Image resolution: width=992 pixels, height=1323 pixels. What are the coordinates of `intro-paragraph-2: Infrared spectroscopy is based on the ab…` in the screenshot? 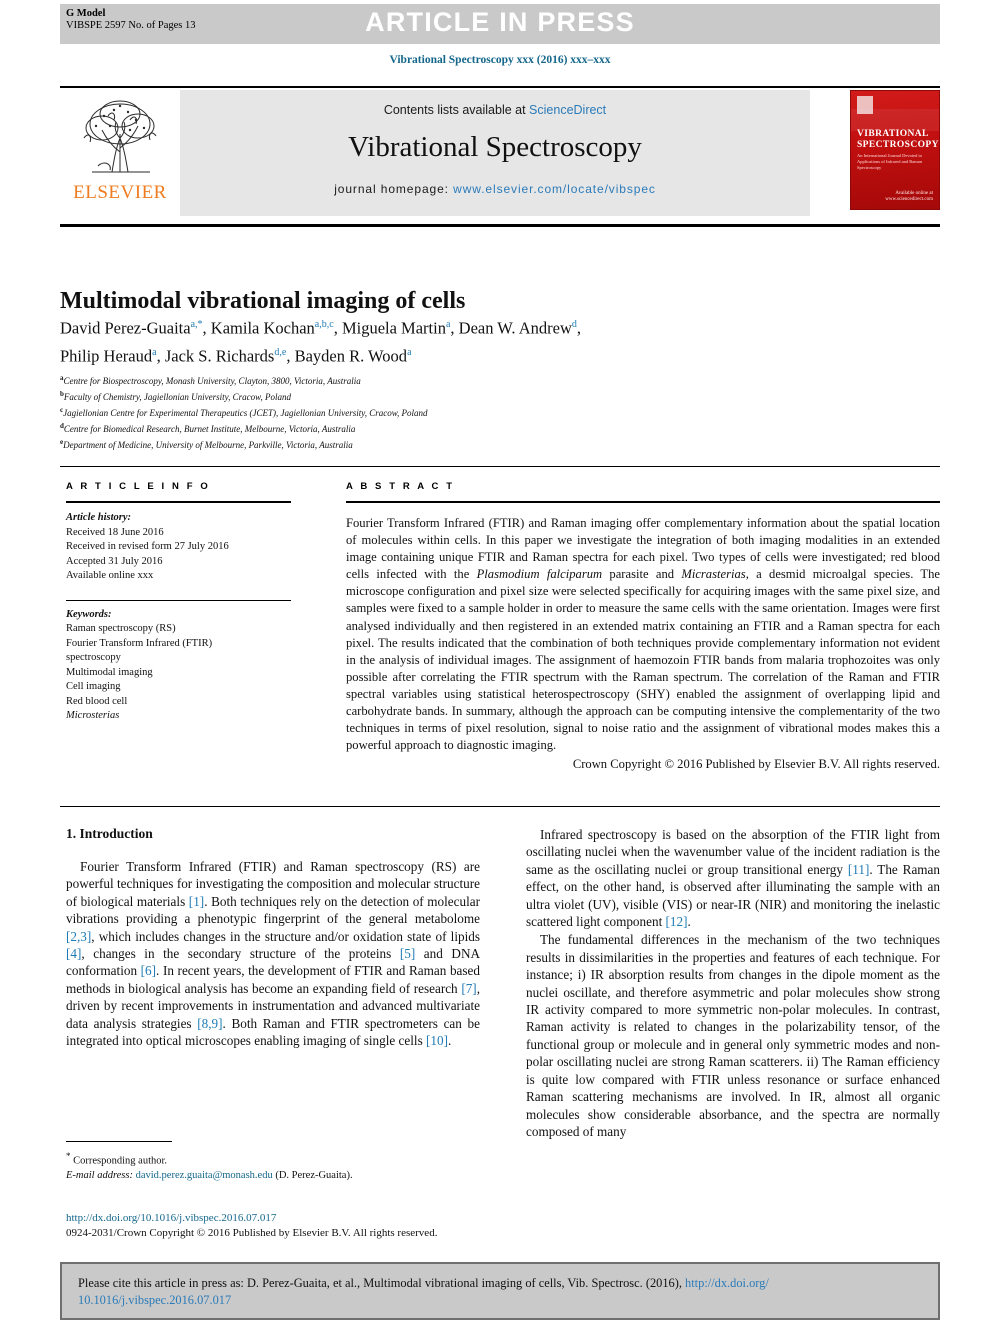 It's located at (733, 878).